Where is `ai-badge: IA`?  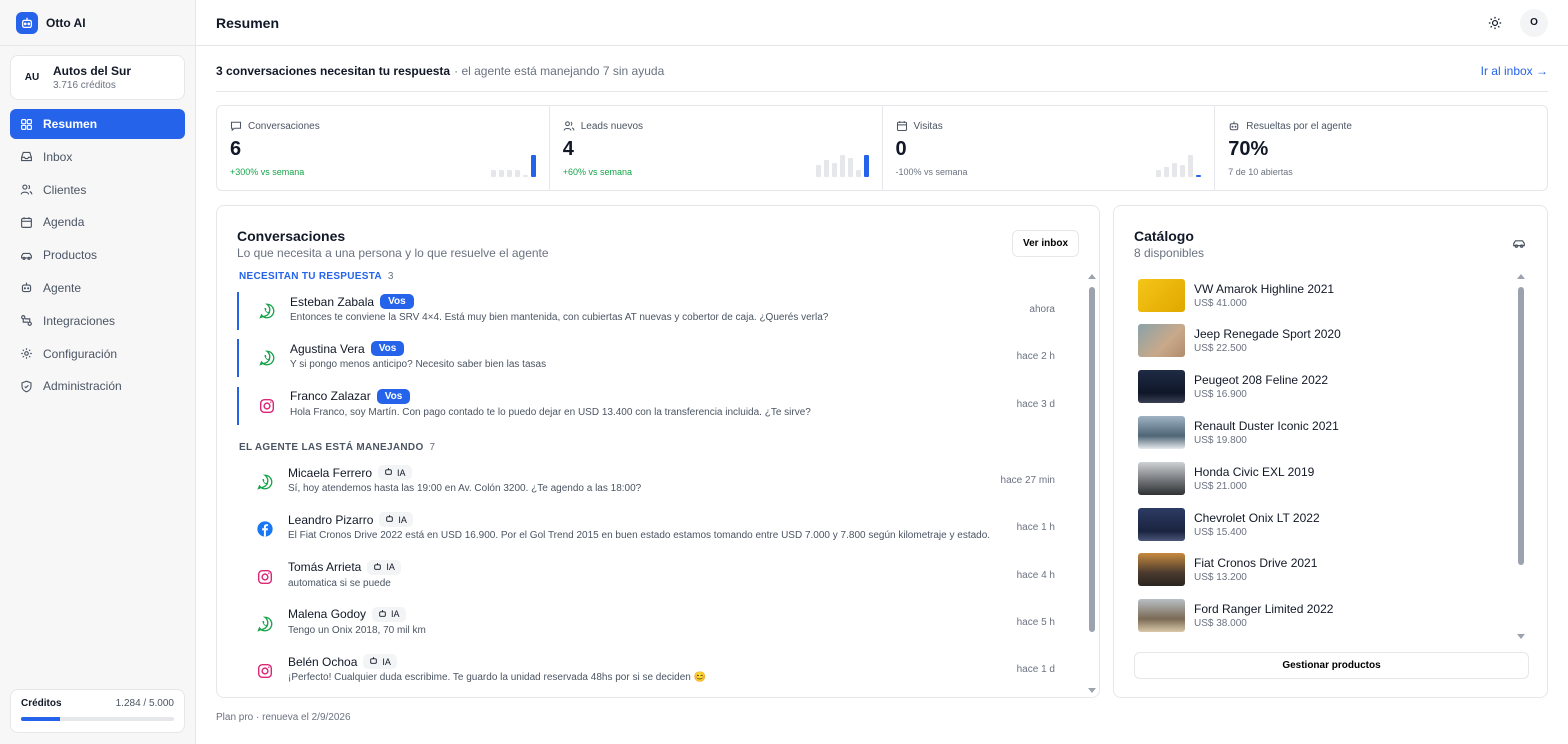 ai-badge: IA is located at coordinates (384, 567).